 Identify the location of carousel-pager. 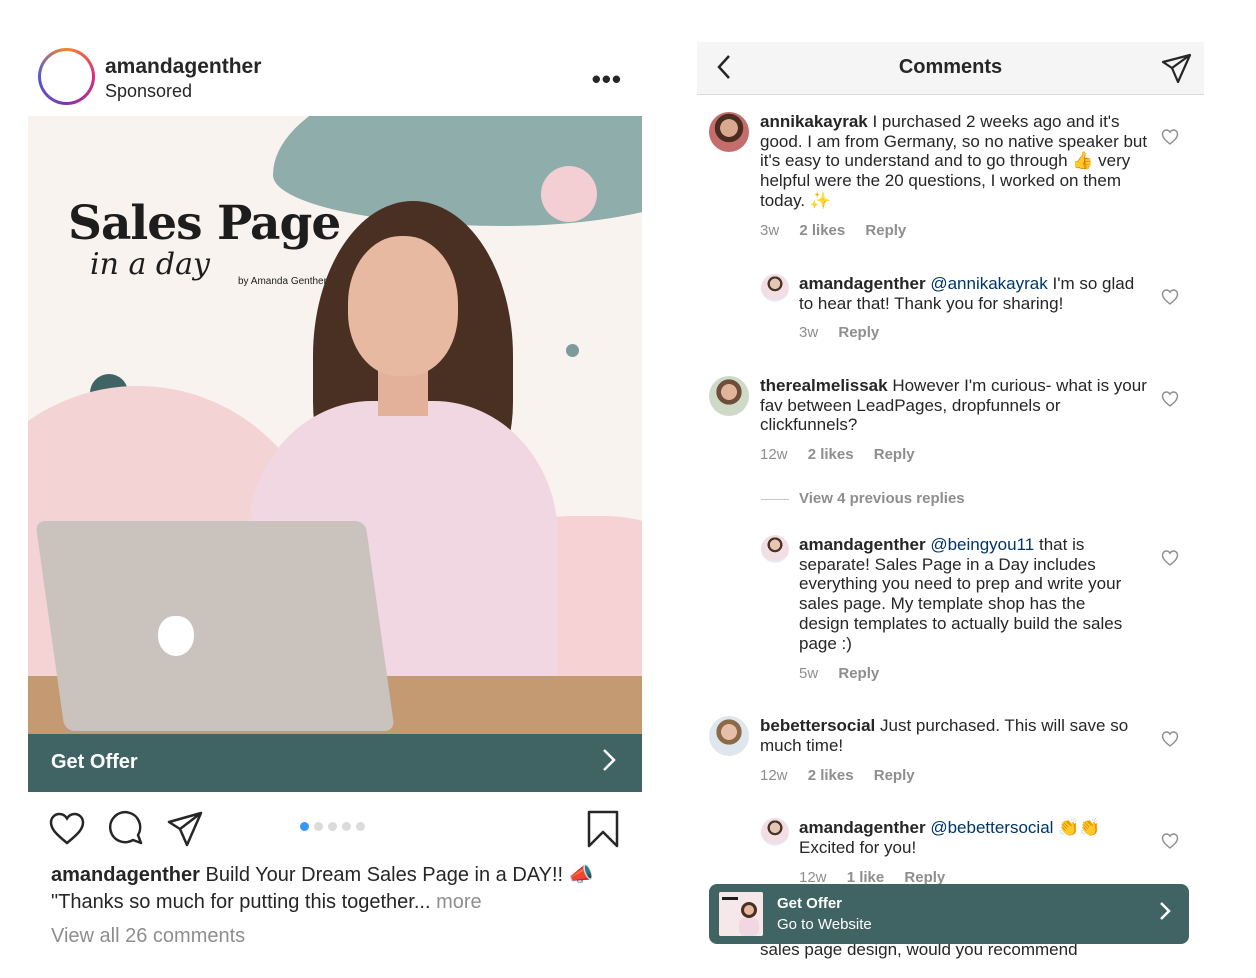
(332, 826).